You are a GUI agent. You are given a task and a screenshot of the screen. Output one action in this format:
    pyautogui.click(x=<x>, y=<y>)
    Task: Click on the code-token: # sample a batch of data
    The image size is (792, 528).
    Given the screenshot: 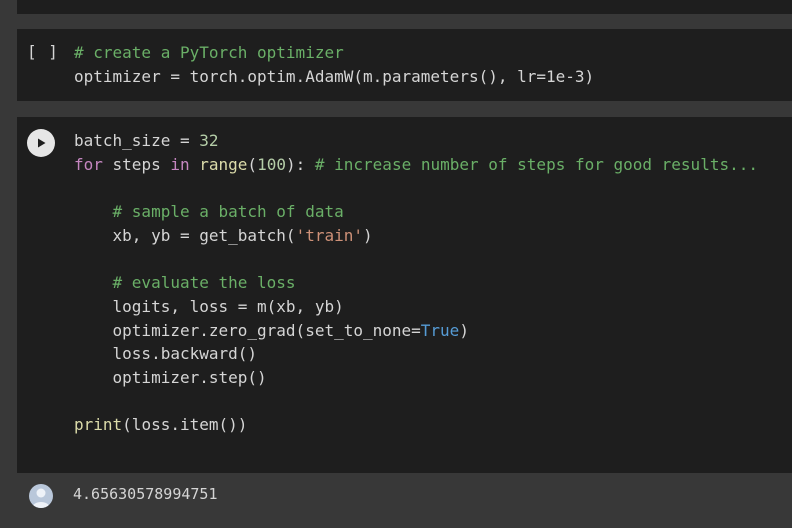 What is the action you would take?
    pyautogui.click(x=228, y=212)
    